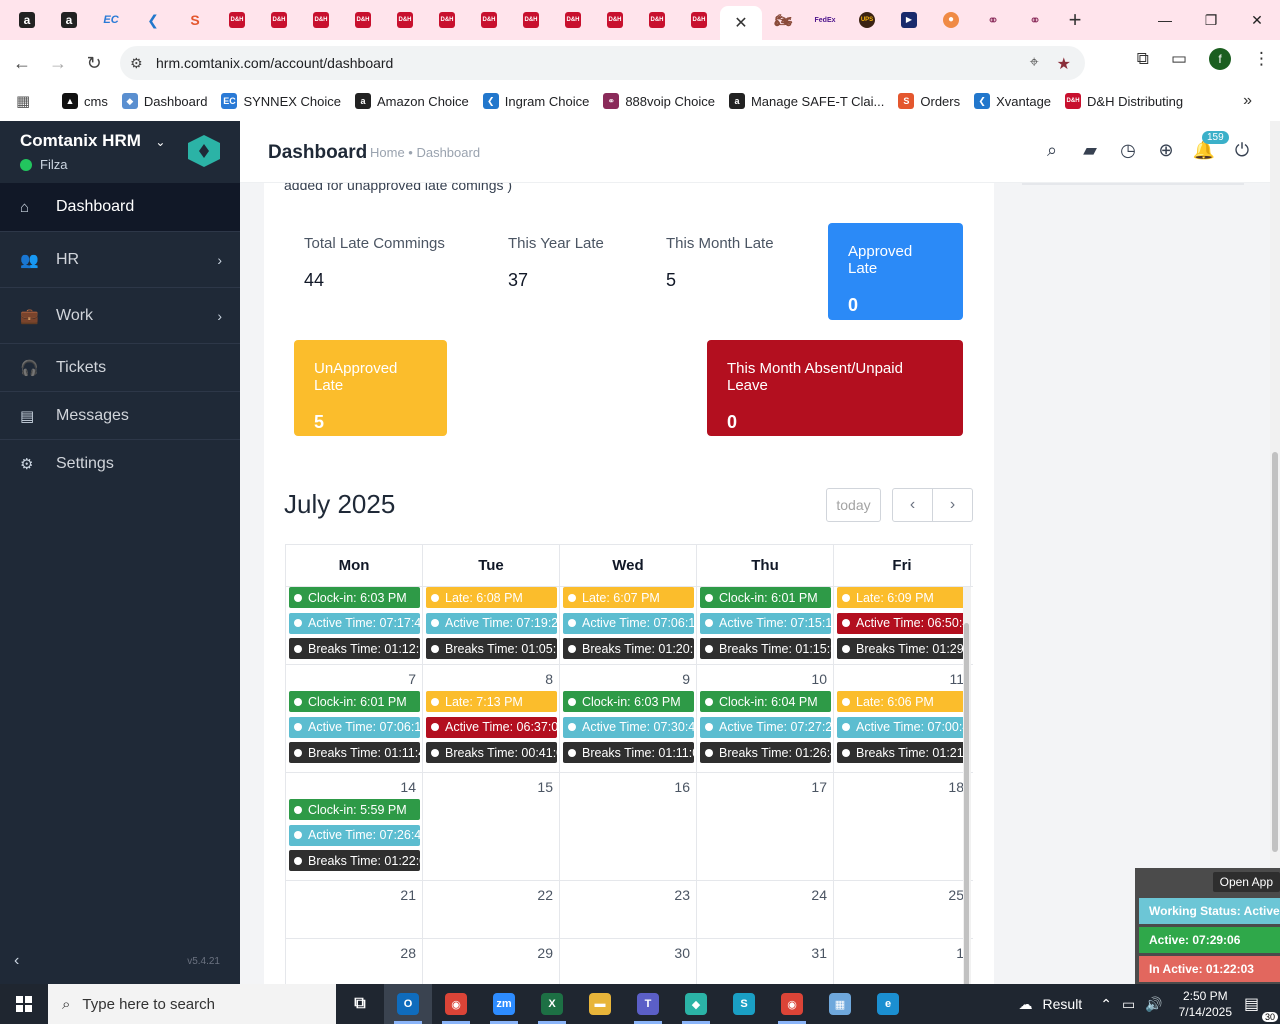 This screenshot has height=1024, width=1280. Describe the element at coordinates (853, 505) in the screenshot. I see `today-button: today` at that location.